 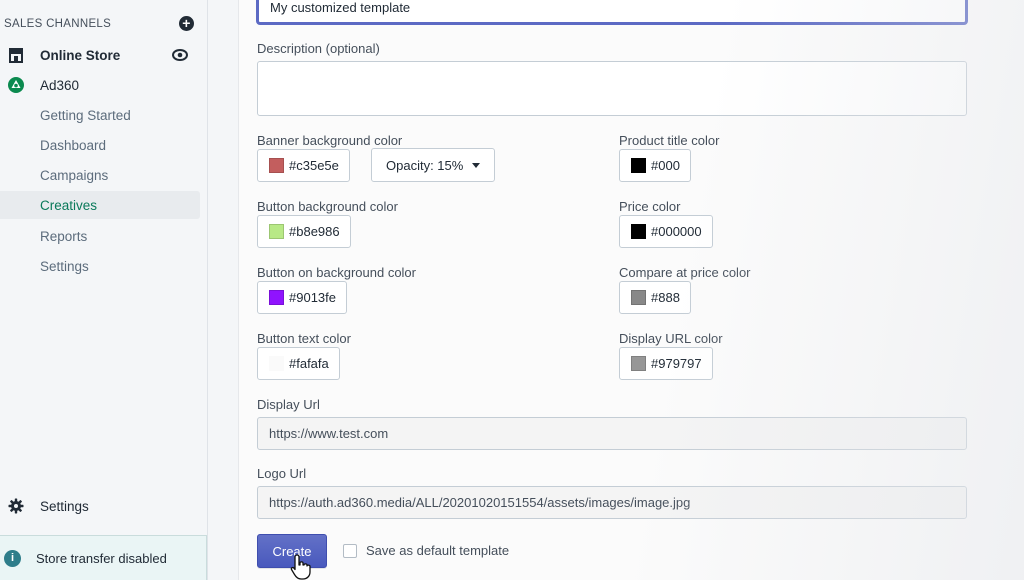 I want to click on color-value: #b8e986, so click(x=314, y=231).